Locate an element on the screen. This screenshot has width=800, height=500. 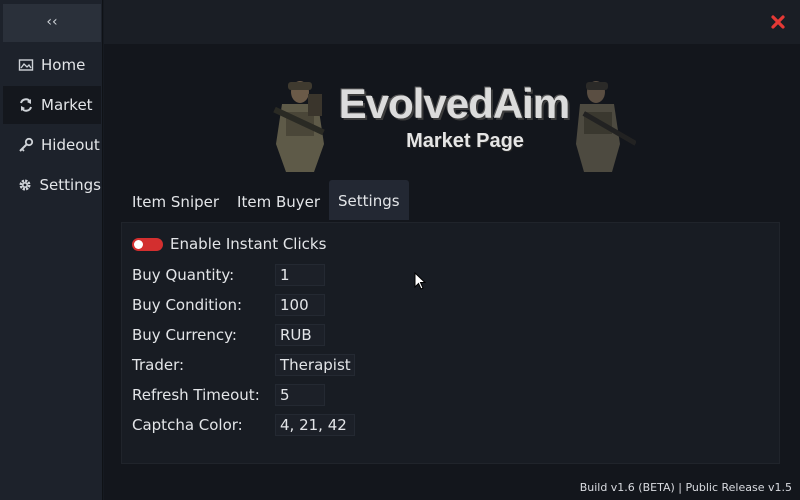
build-info: Build v1.6 (BETA) | Public Release v1.5 is located at coordinates (685, 487).